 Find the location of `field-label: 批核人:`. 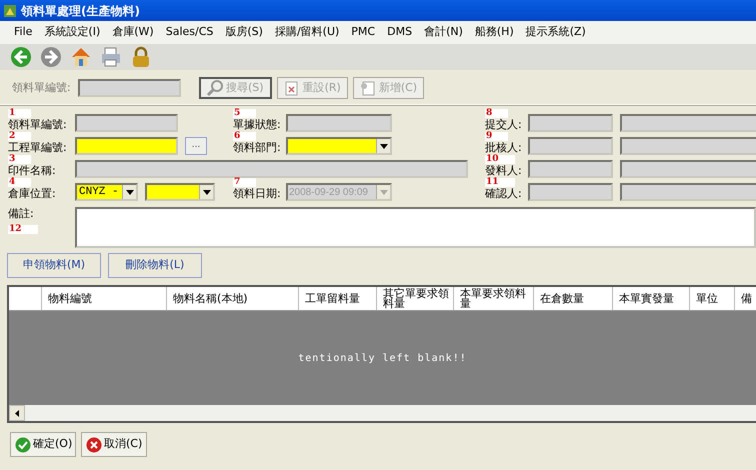

field-label: 批核人: is located at coordinates (503, 147).